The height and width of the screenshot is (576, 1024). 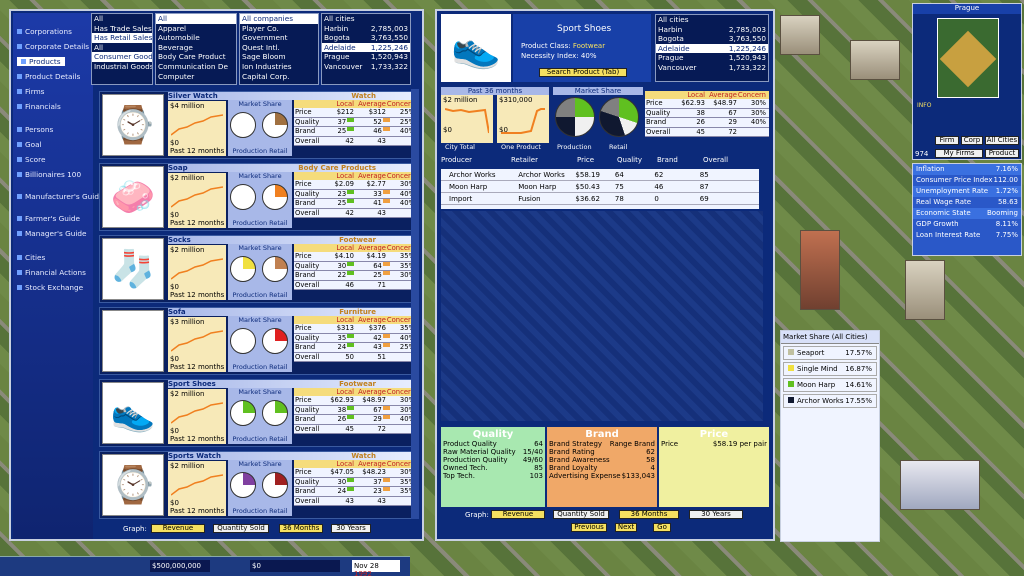 I want to click on item-value: 15/40, so click(x=532, y=452).